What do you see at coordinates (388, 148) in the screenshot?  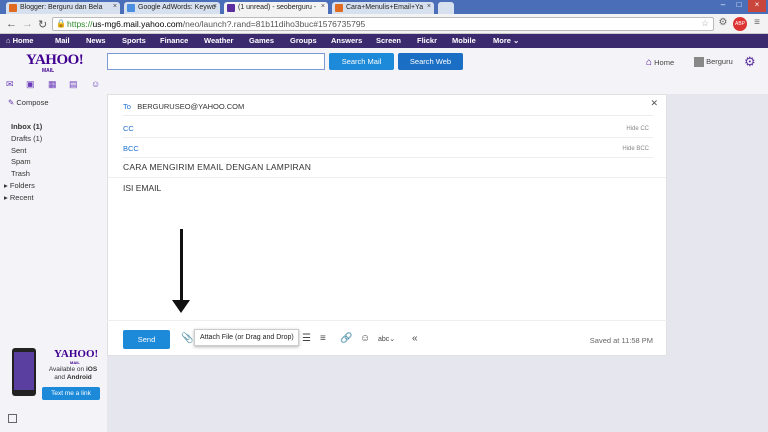 I see `bcc-field: BCC Hide BCC` at bounding box center [388, 148].